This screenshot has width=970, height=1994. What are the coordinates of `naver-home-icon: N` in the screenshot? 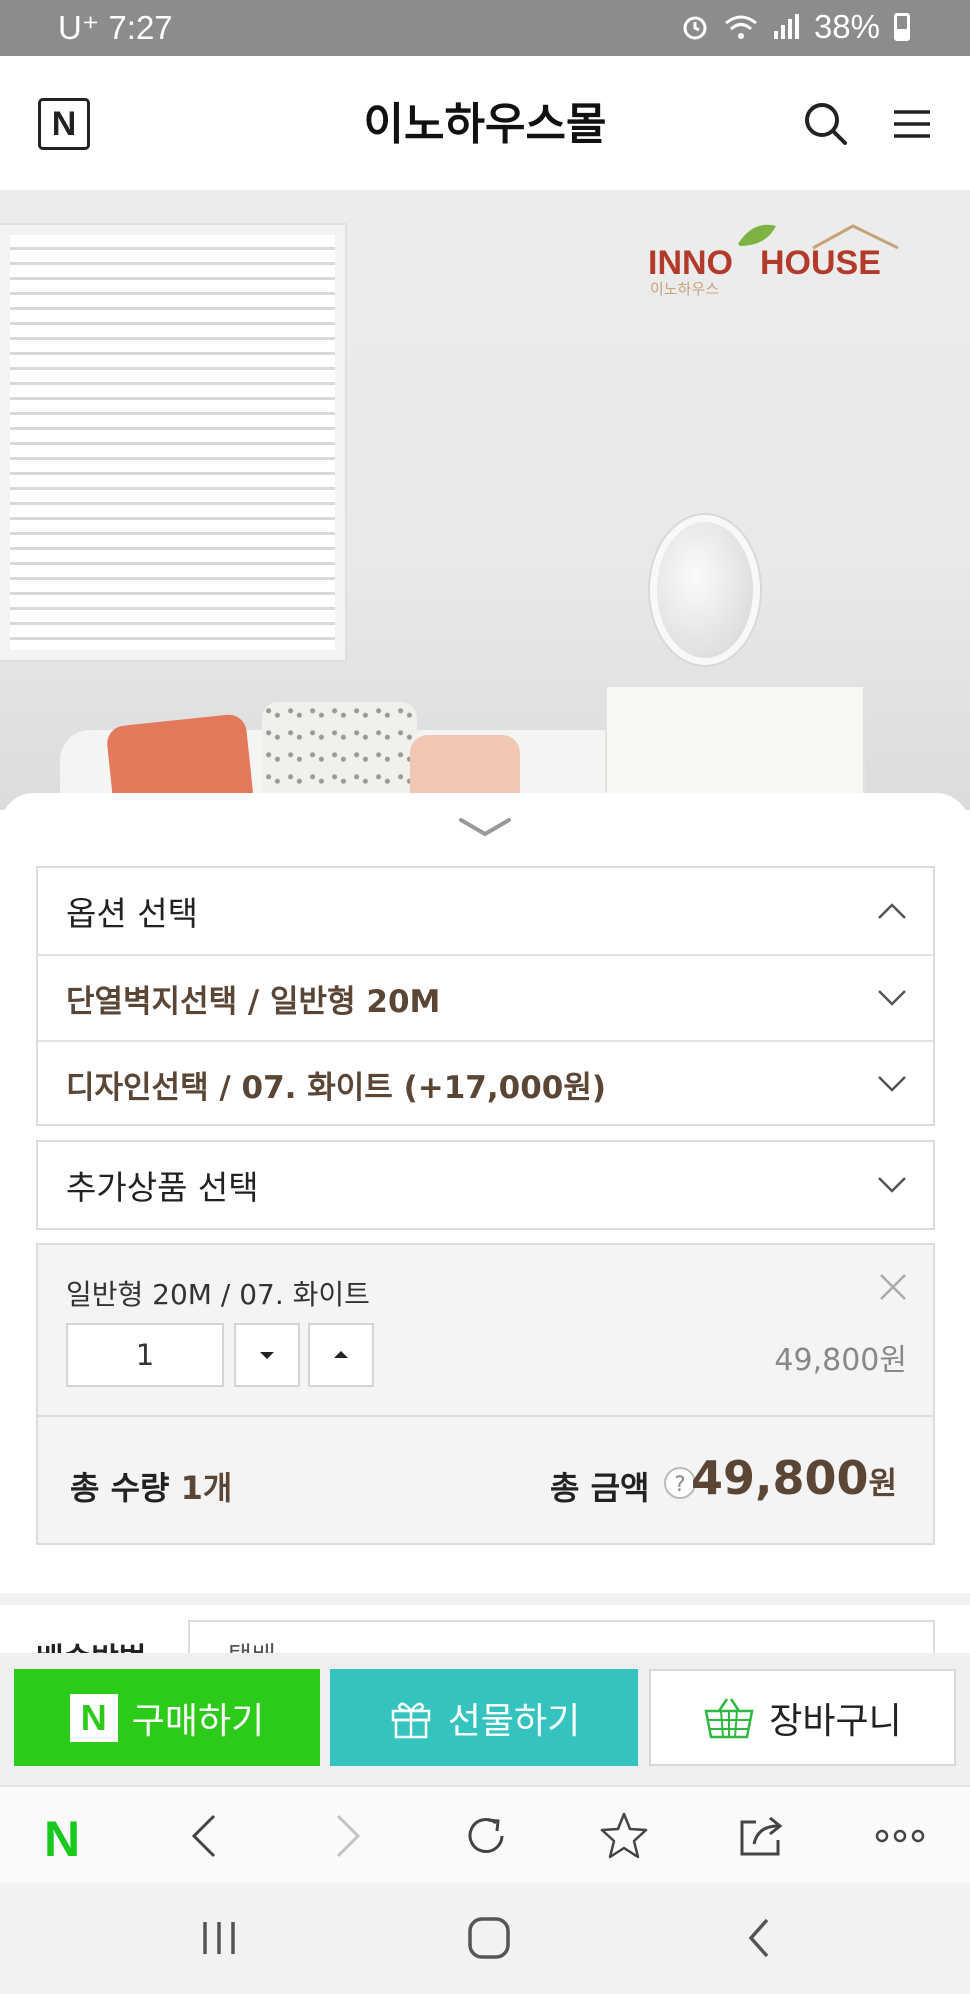 It's located at (70, 1839).